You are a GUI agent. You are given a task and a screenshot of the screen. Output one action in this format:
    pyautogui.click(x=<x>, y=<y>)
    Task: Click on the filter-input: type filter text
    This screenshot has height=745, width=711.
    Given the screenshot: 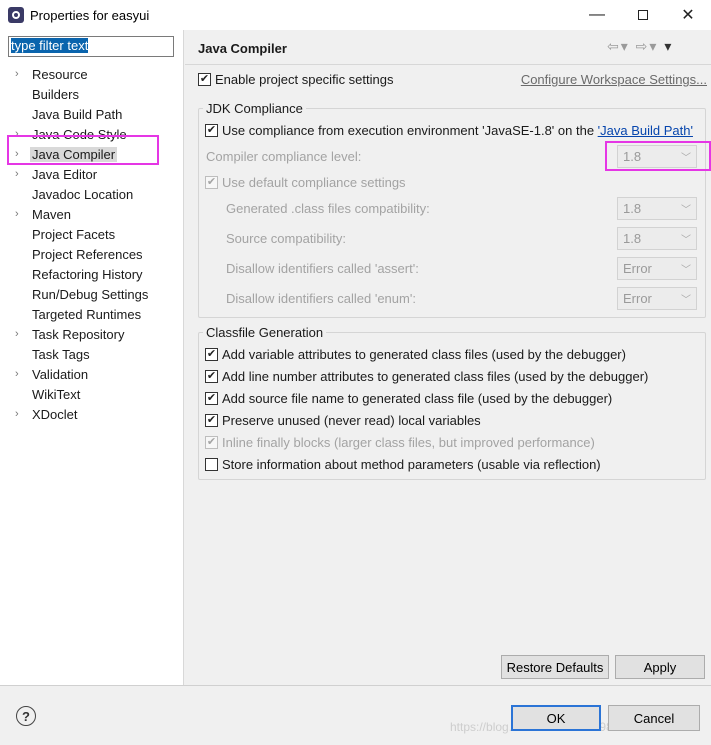 What is the action you would take?
    pyautogui.click(x=91, y=46)
    